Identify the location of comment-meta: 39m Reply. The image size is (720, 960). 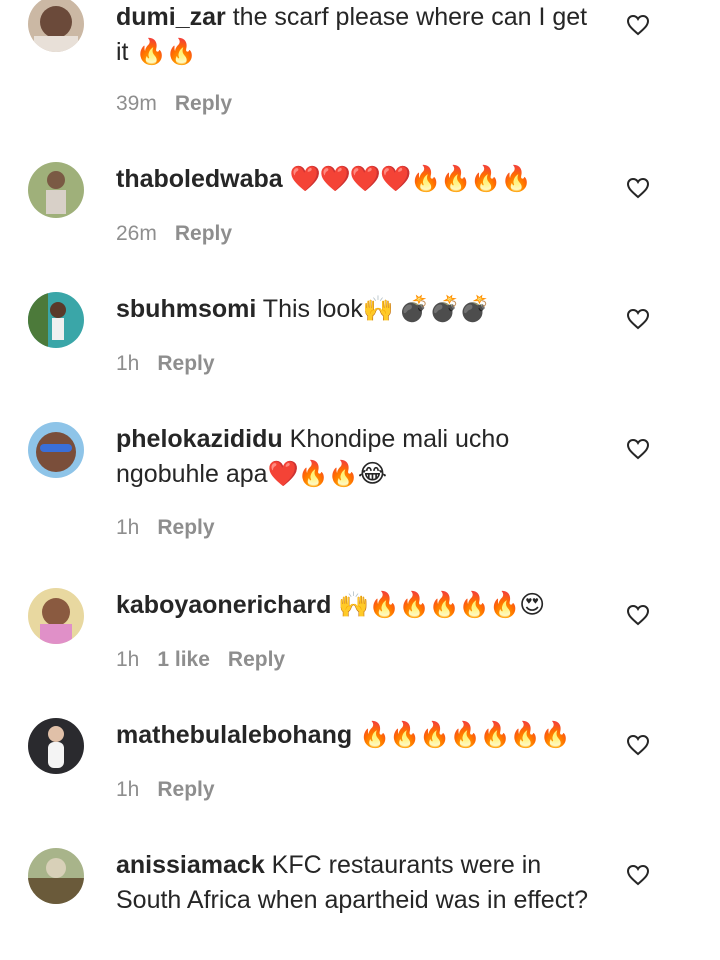
(174, 104).